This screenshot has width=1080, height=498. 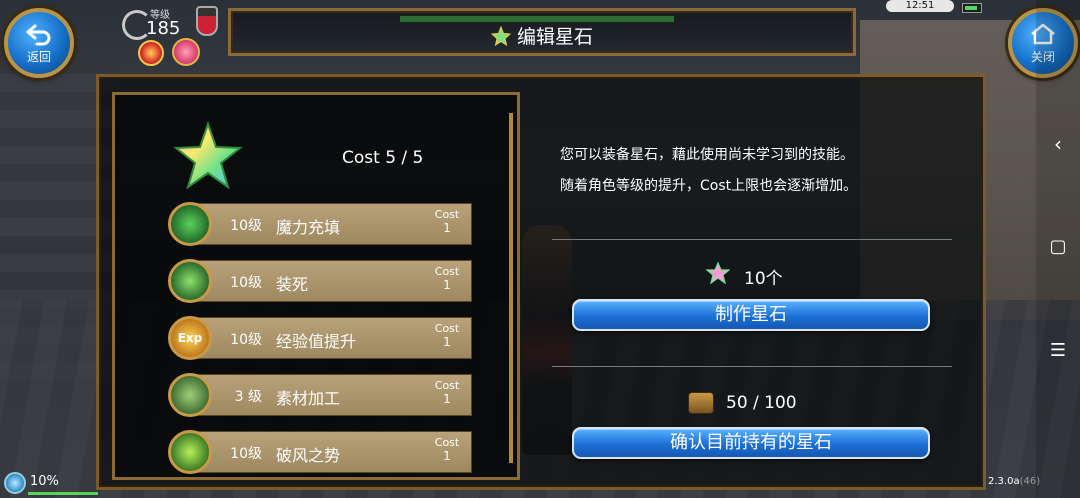 I want to click on nav-menu-icon: ☰, so click(x=1058, y=350).